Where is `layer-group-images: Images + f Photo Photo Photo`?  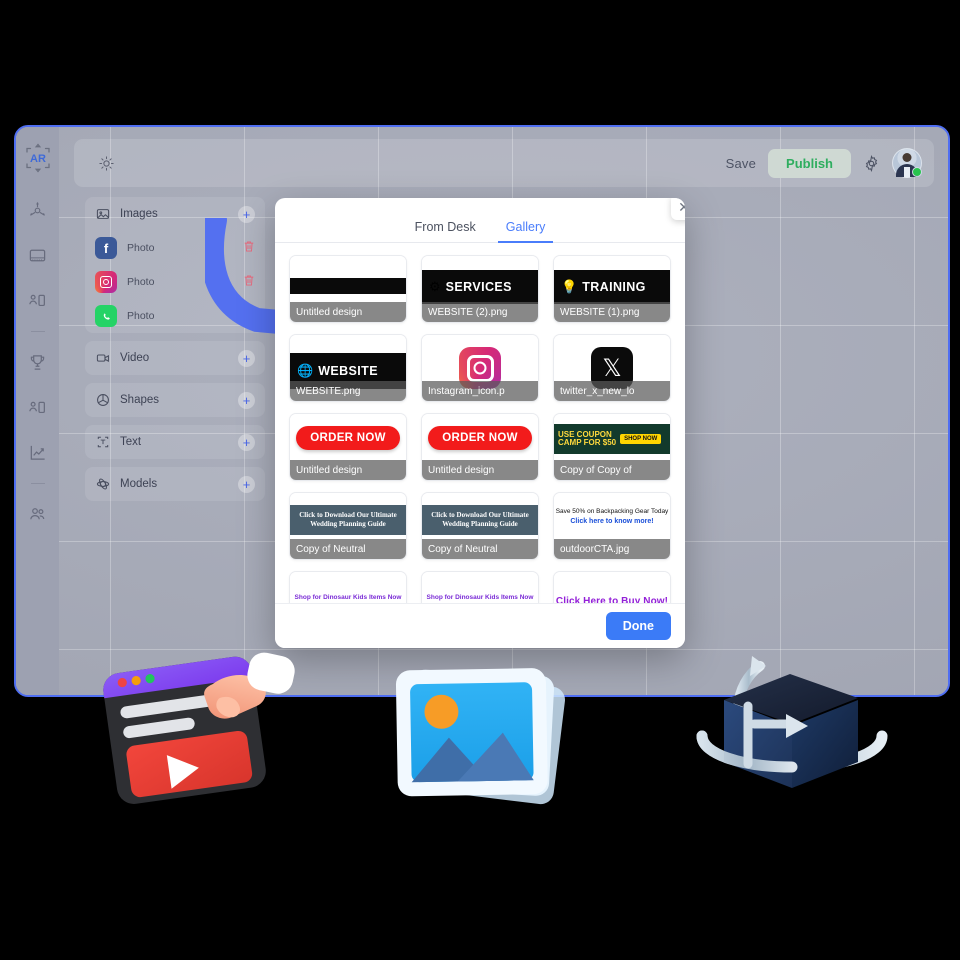 layer-group-images: Images + f Photo Photo Photo is located at coordinates (175, 265).